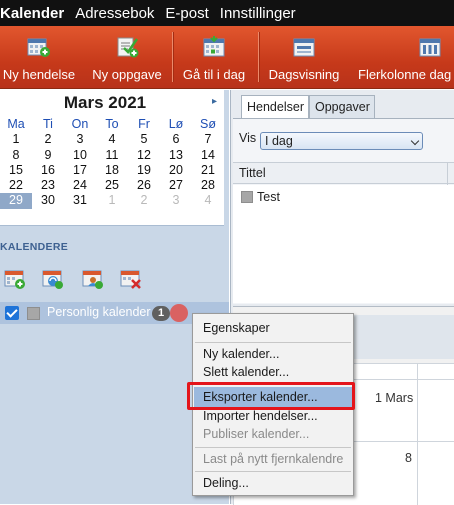  What do you see at coordinates (430, 47) in the screenshot?
I see `multi-column-icon` at bounding box center [430, 47].